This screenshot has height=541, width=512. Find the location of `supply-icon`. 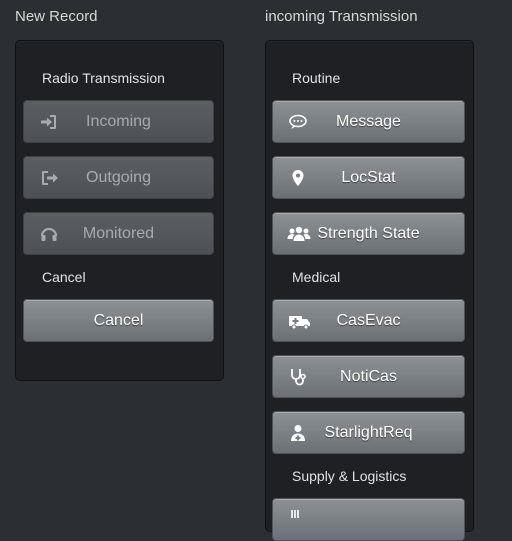

supply-icon is located at coordinates (298, 518).